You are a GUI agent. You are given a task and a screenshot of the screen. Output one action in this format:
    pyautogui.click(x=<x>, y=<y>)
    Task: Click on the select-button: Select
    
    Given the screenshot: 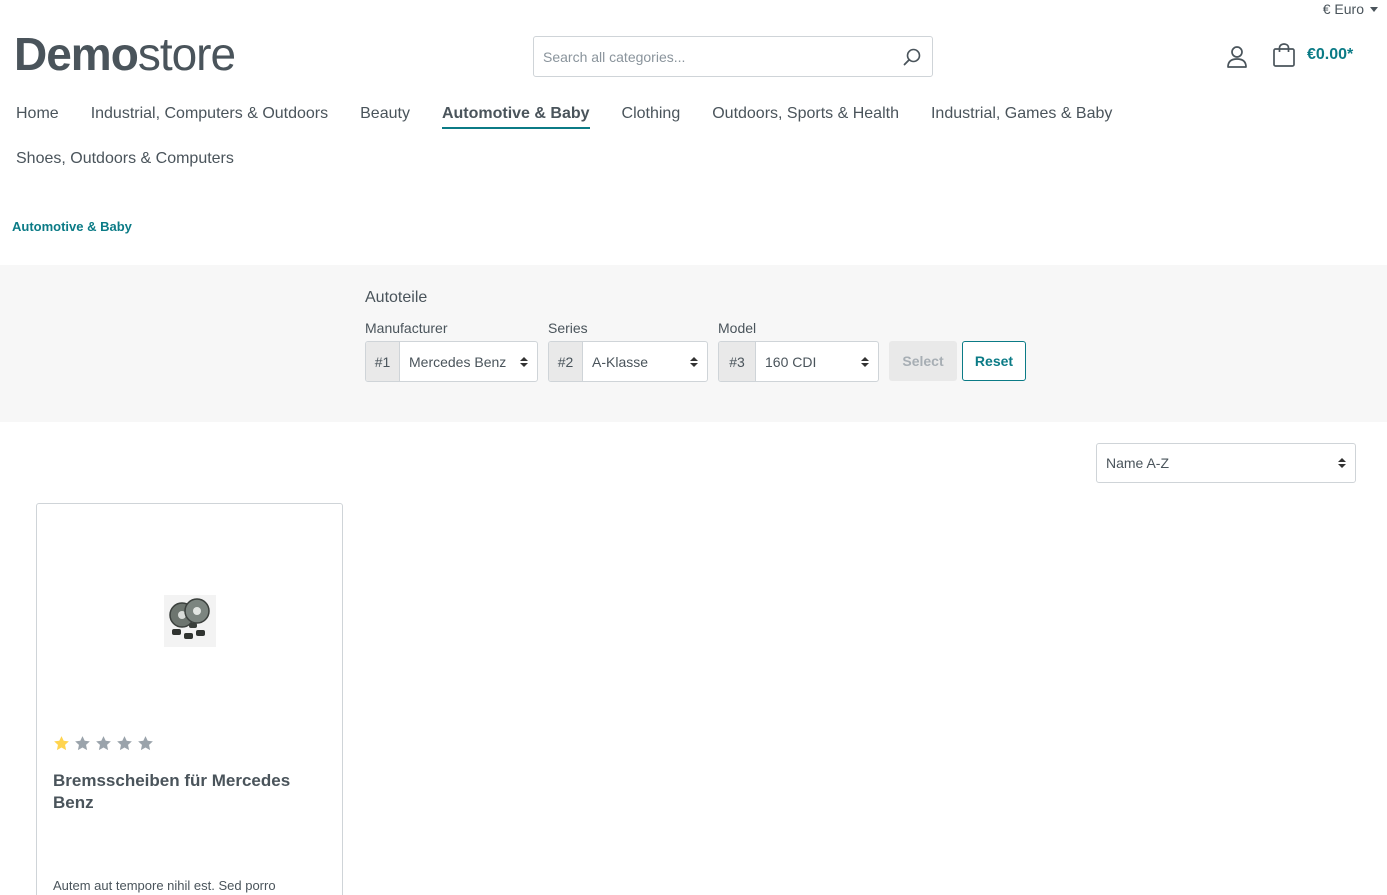 What is the action you would take?
    pyautogui.click(x=923, y=361)
    